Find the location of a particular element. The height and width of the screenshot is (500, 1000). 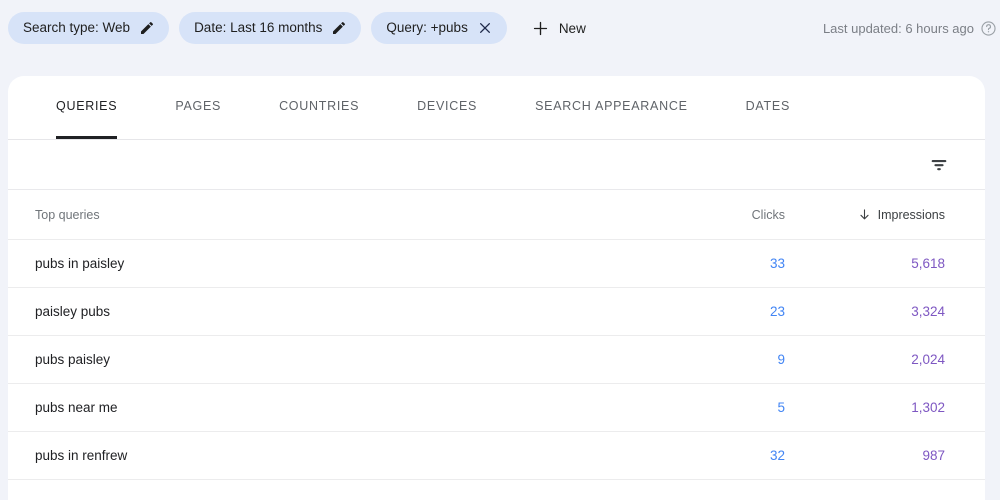

cell-query: pubs near me is located at coordinates (76, 407).